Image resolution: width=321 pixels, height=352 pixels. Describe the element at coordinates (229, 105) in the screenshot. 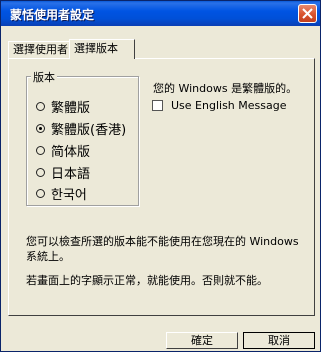

I see `checkbox-label: Use English Message` at that location.